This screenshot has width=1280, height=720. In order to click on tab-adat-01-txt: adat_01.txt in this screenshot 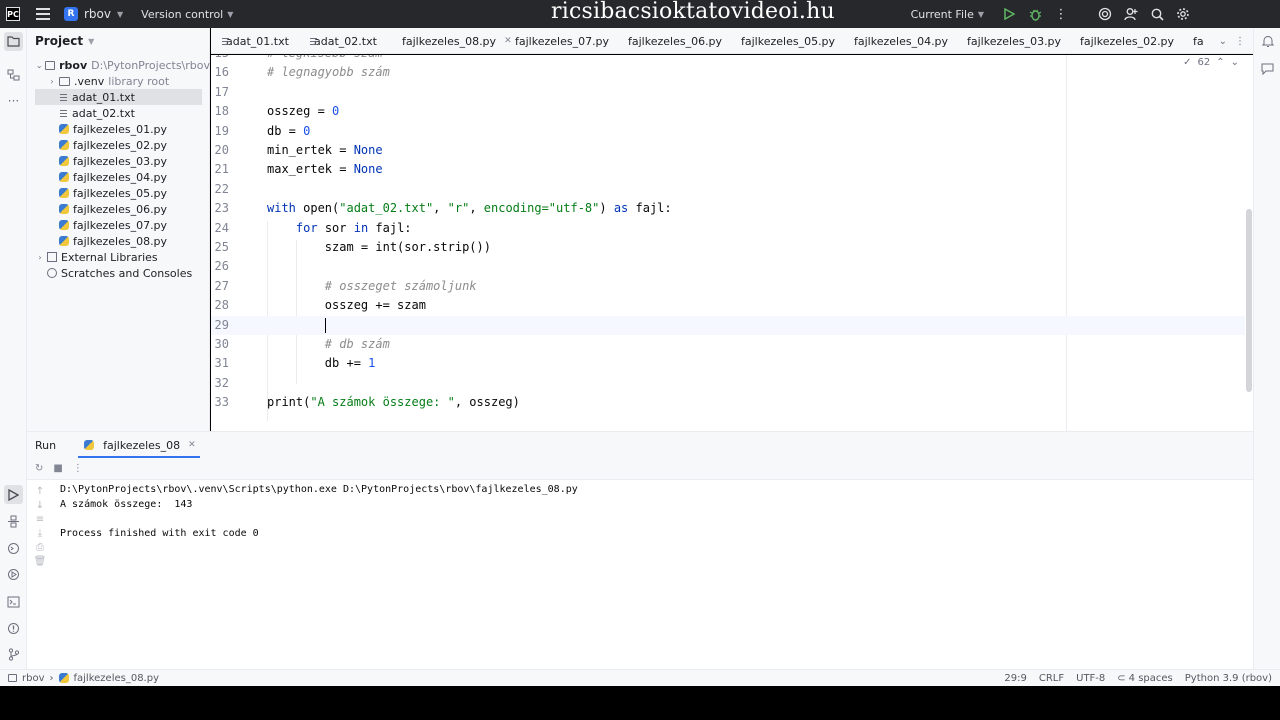, I will do `click(255, 40)`.